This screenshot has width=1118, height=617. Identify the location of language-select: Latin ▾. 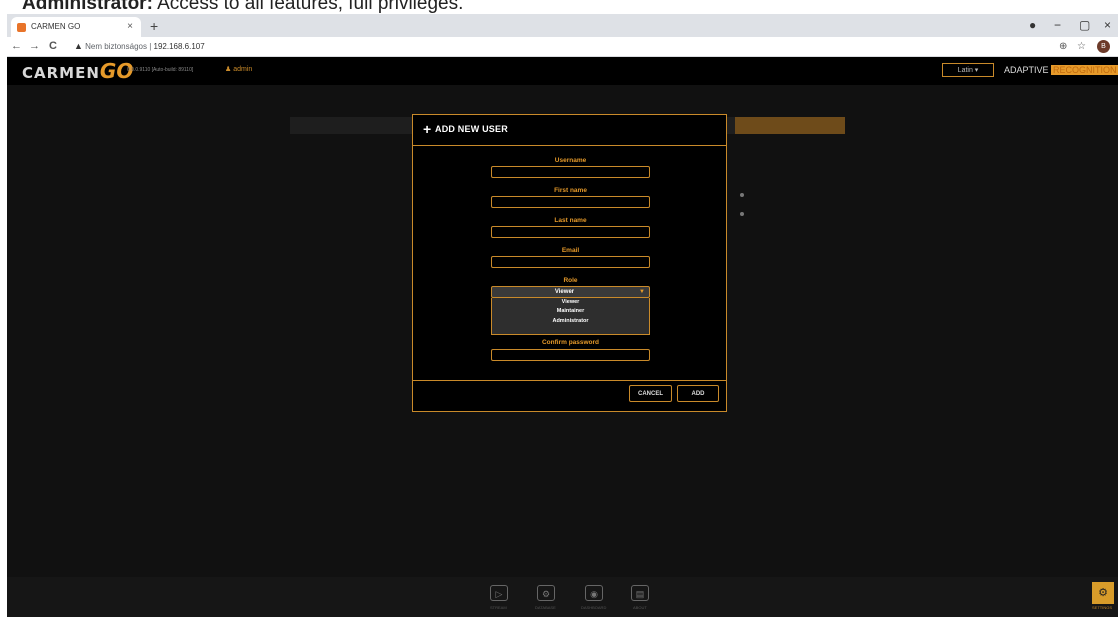
(968, 70).